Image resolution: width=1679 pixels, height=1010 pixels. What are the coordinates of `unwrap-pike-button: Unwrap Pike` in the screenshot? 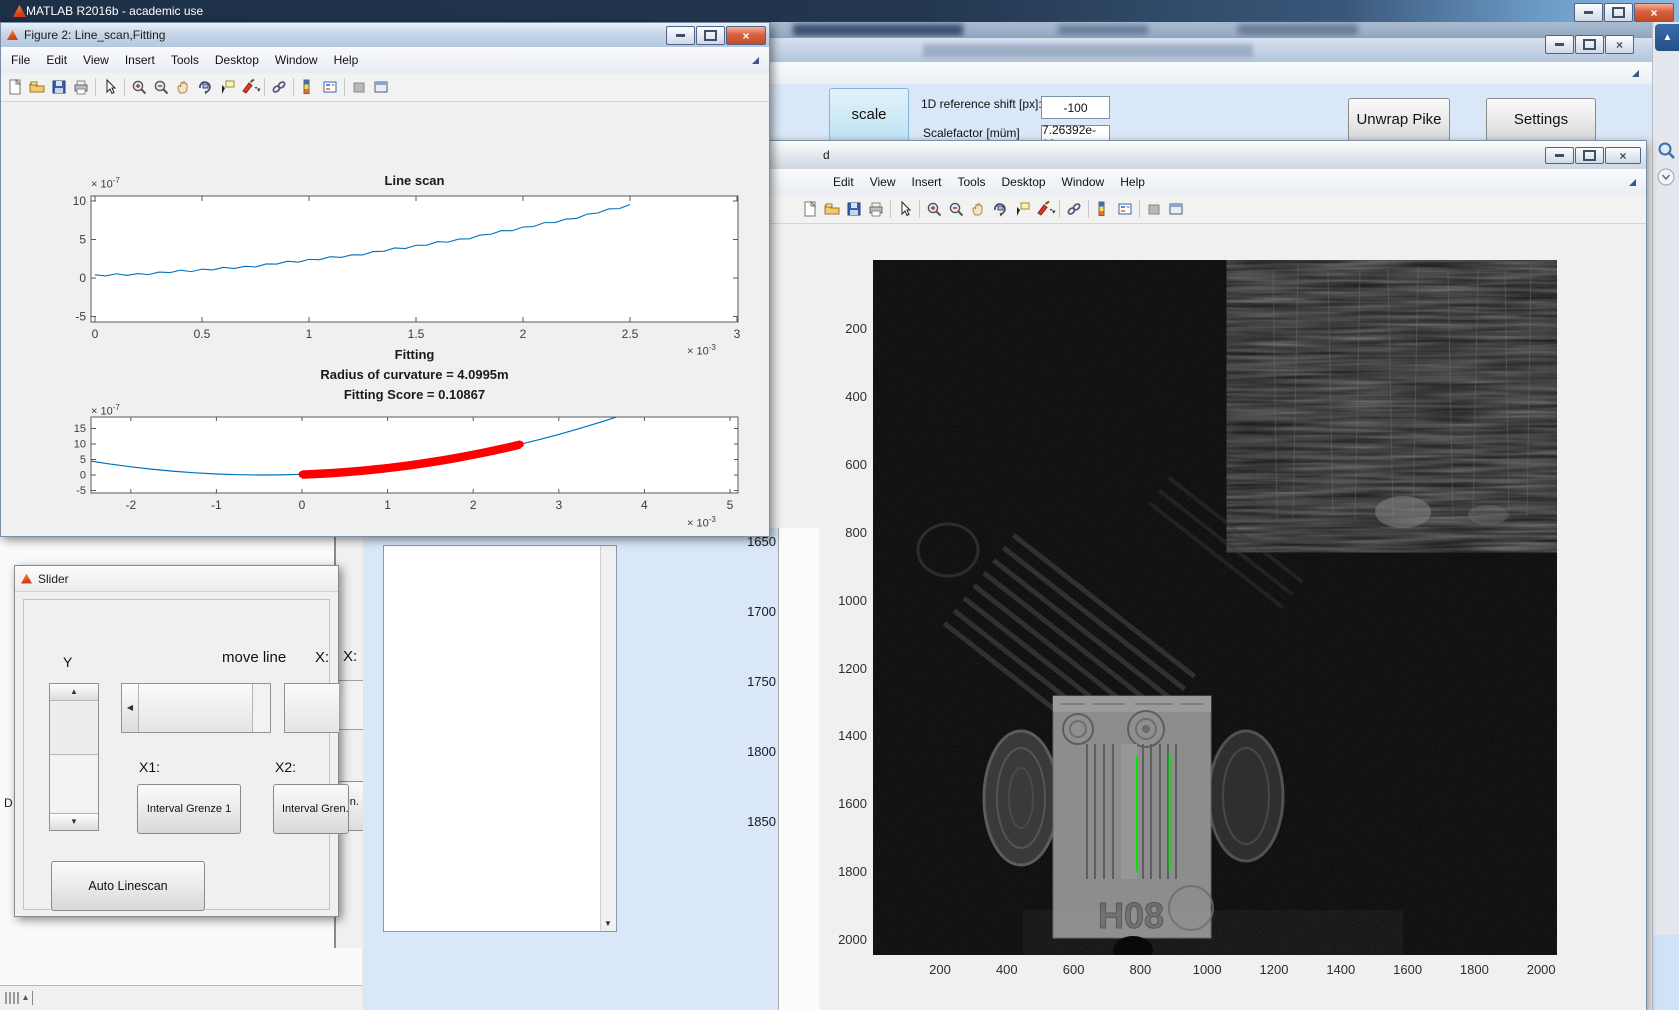 It's located at (1399, 119).